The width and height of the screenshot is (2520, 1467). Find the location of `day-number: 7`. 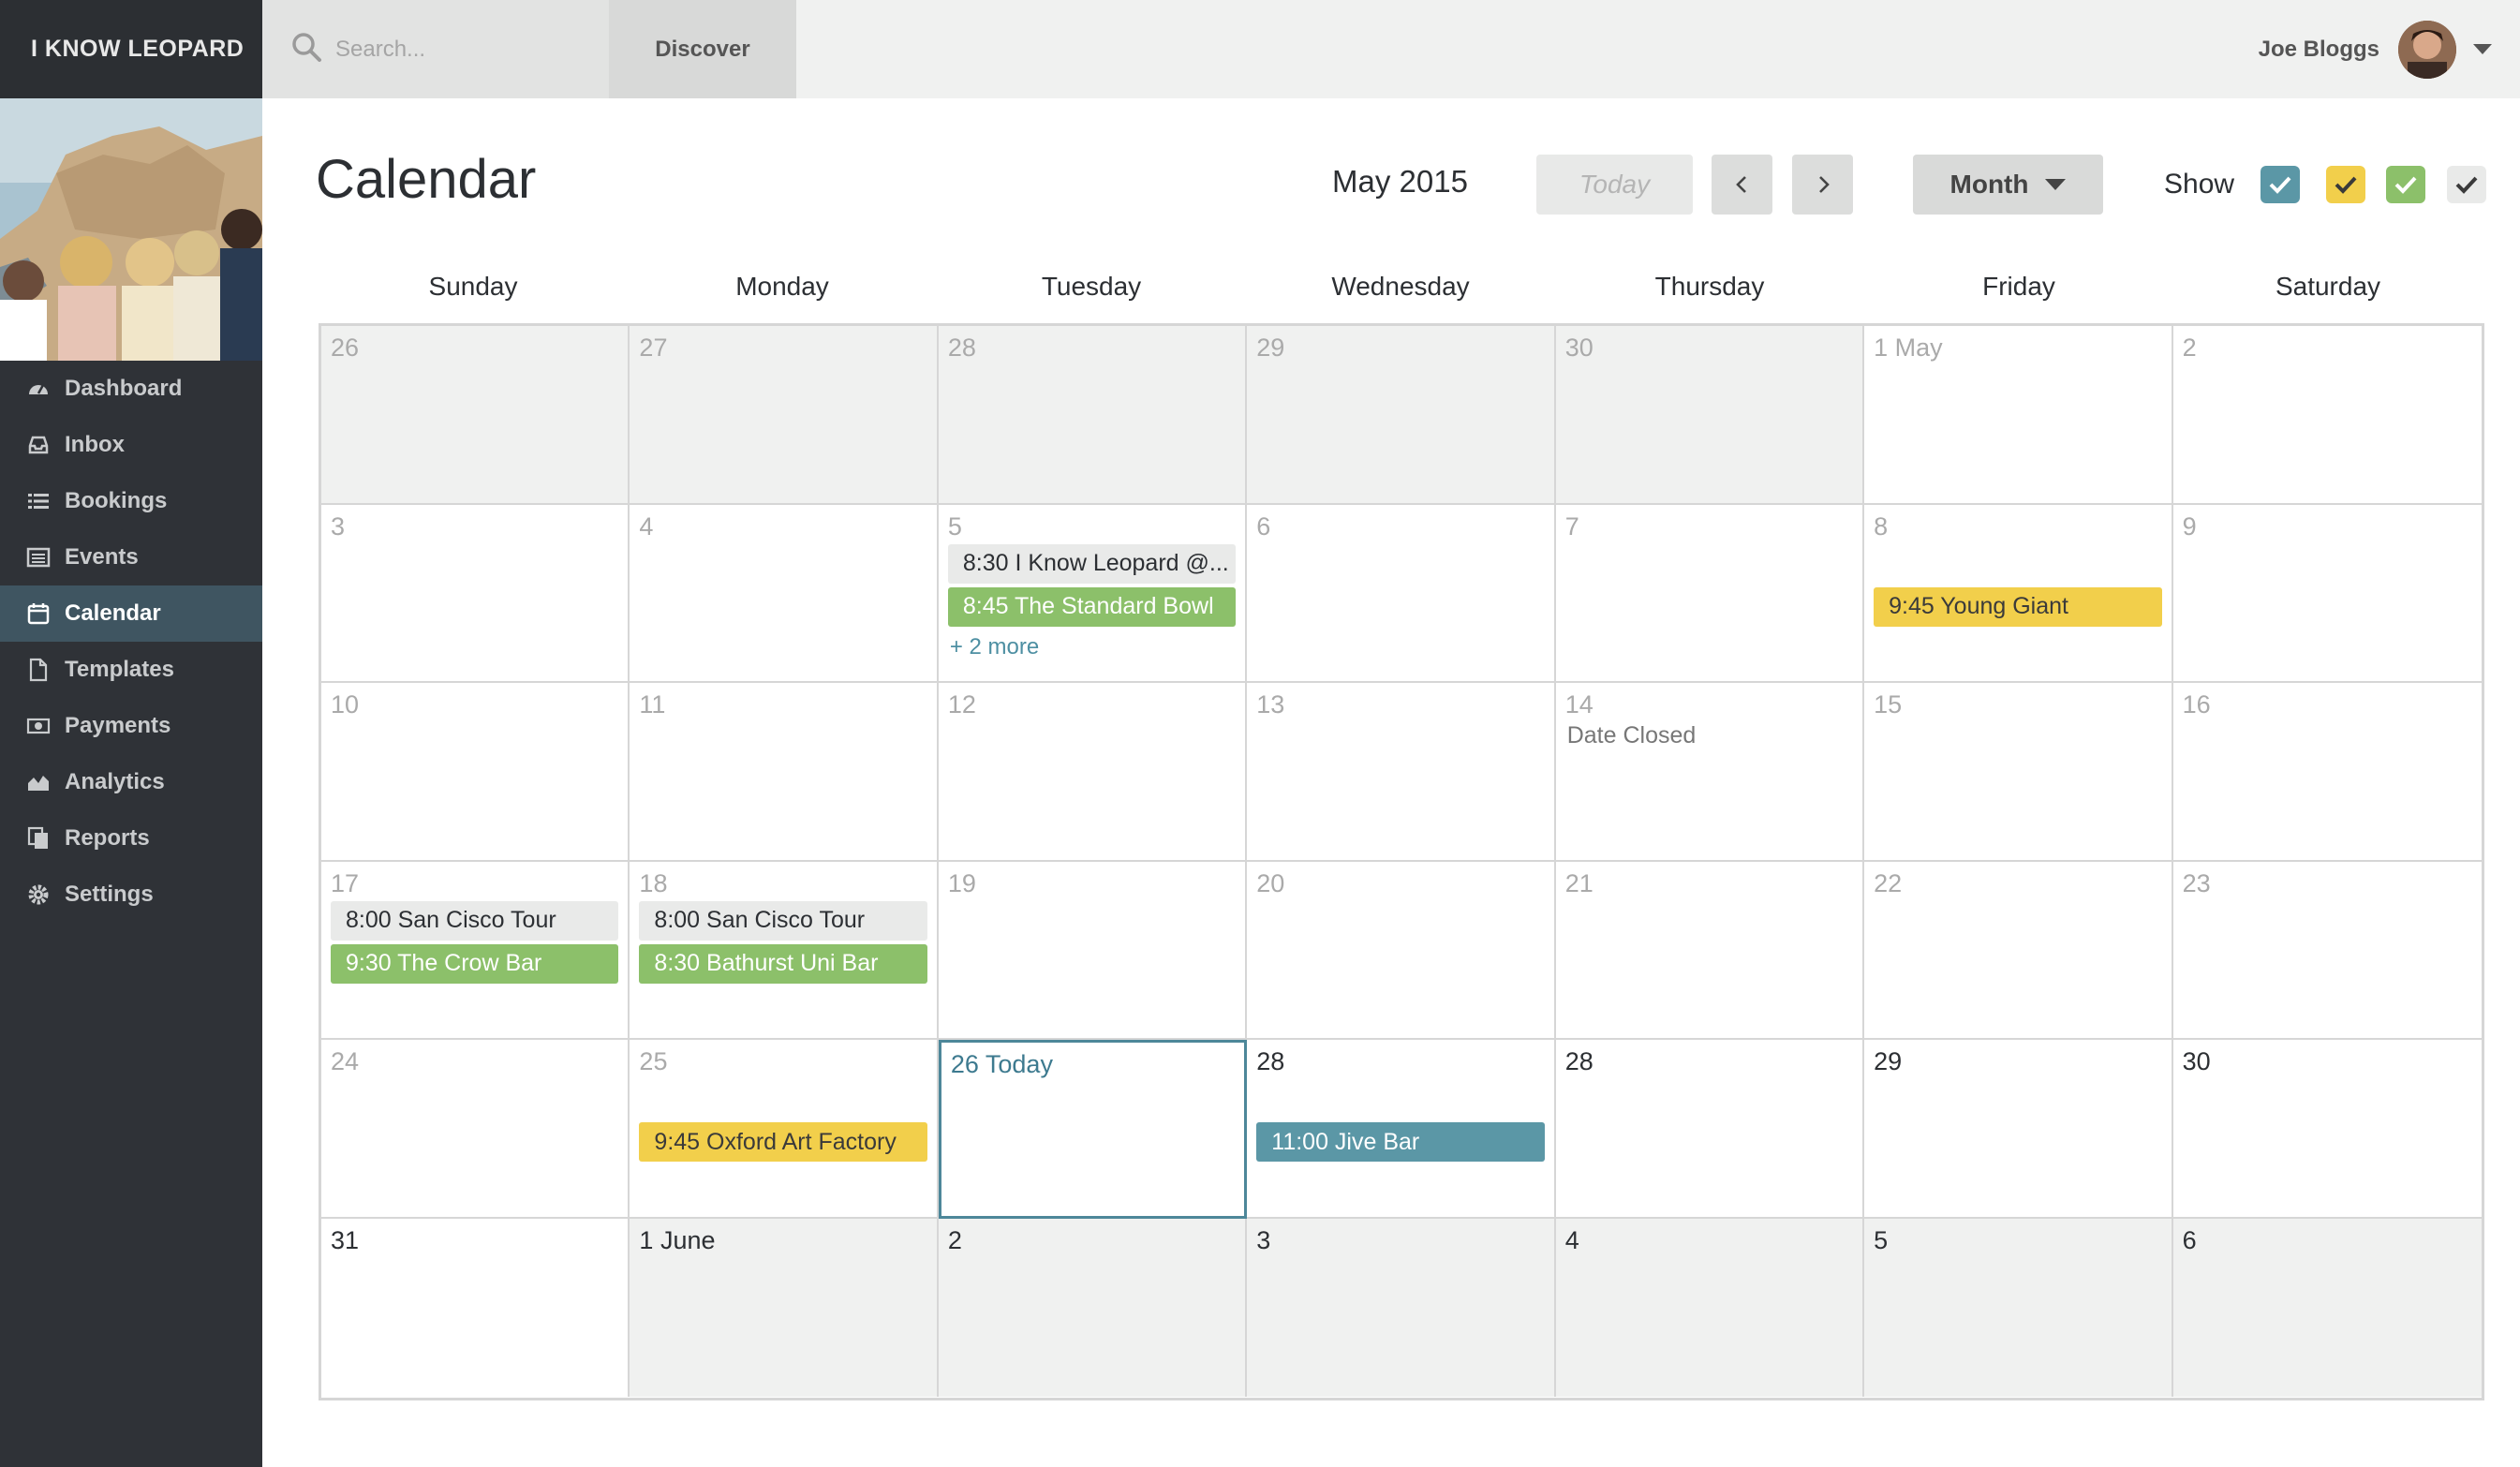

day-number: 7 is located at coordinates (1571, 526).